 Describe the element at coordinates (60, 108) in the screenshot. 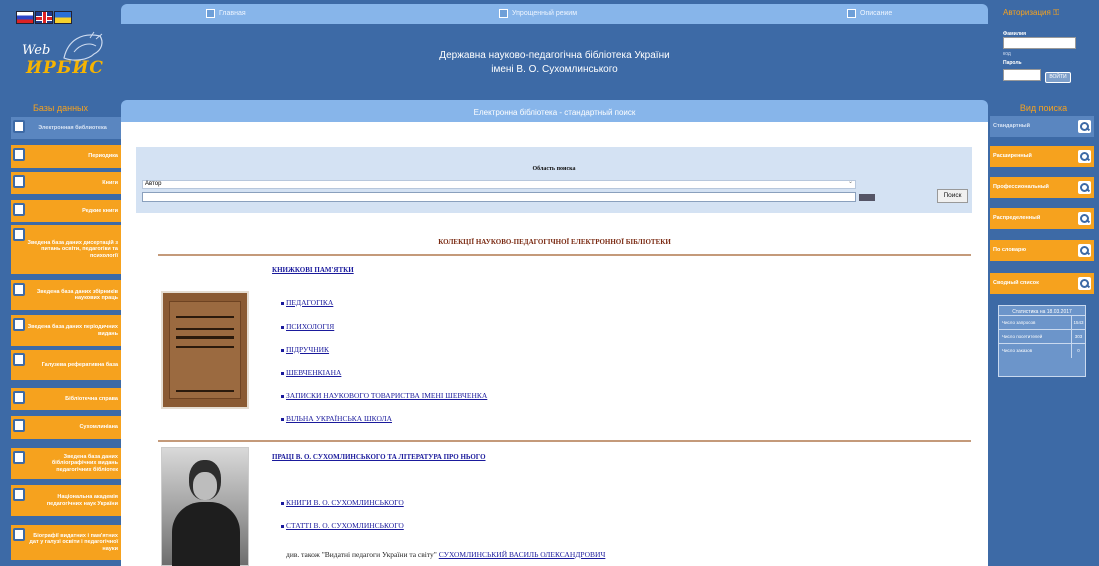

I see `databases-title: Базы данных` at that location.